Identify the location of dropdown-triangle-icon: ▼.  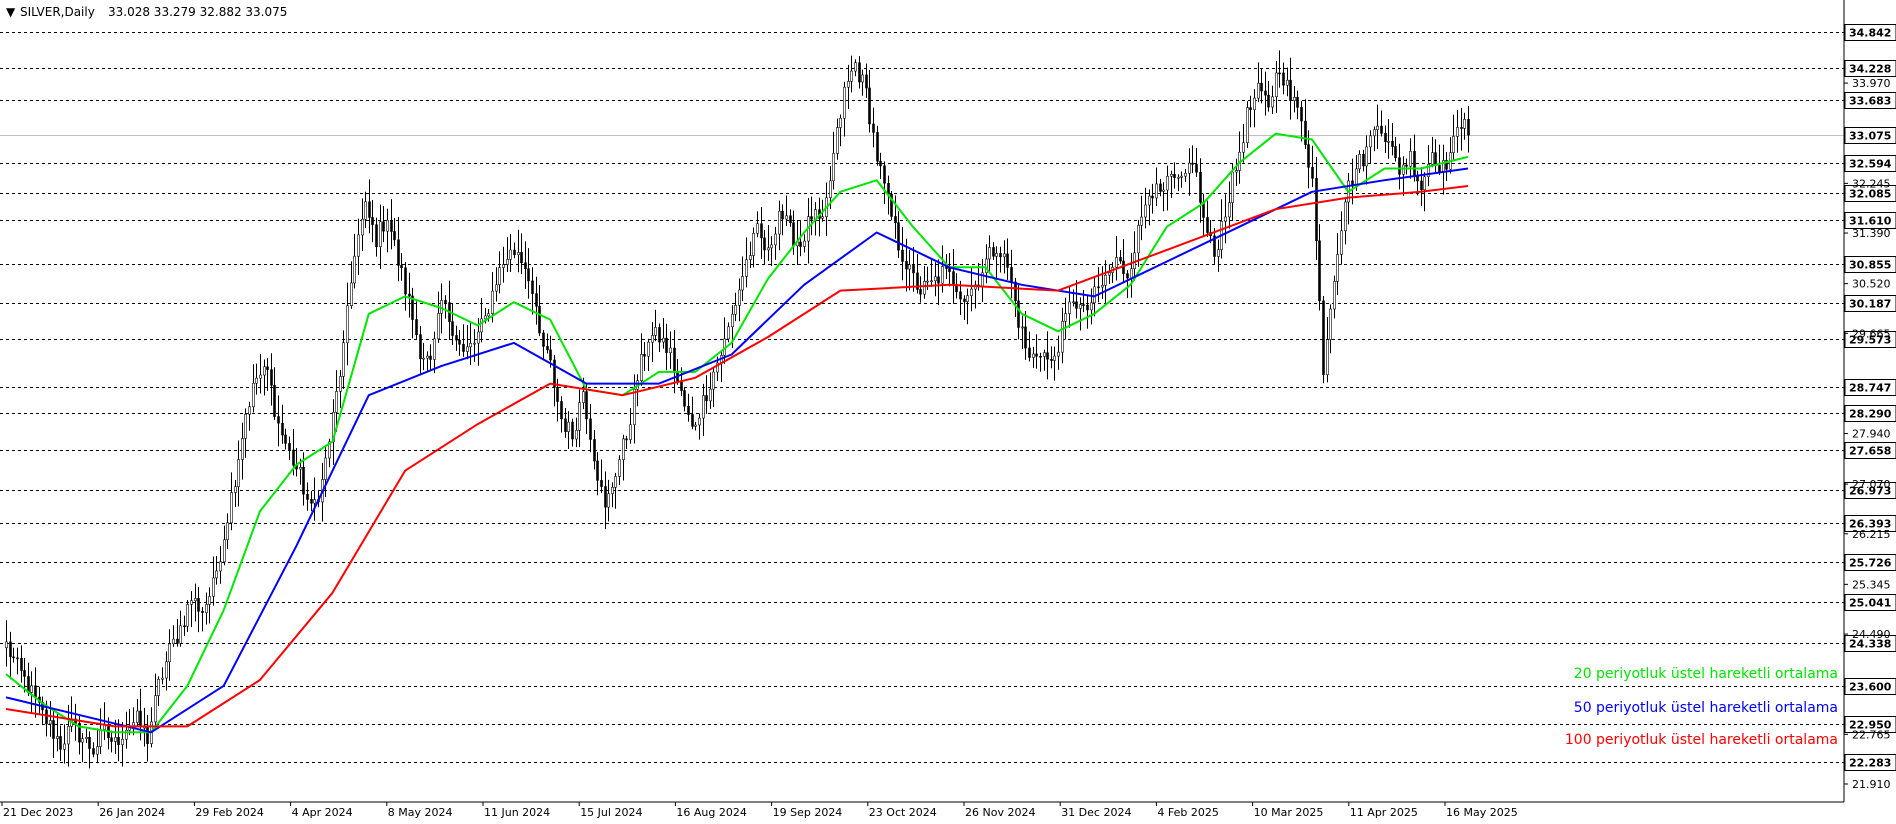
(11, 12).